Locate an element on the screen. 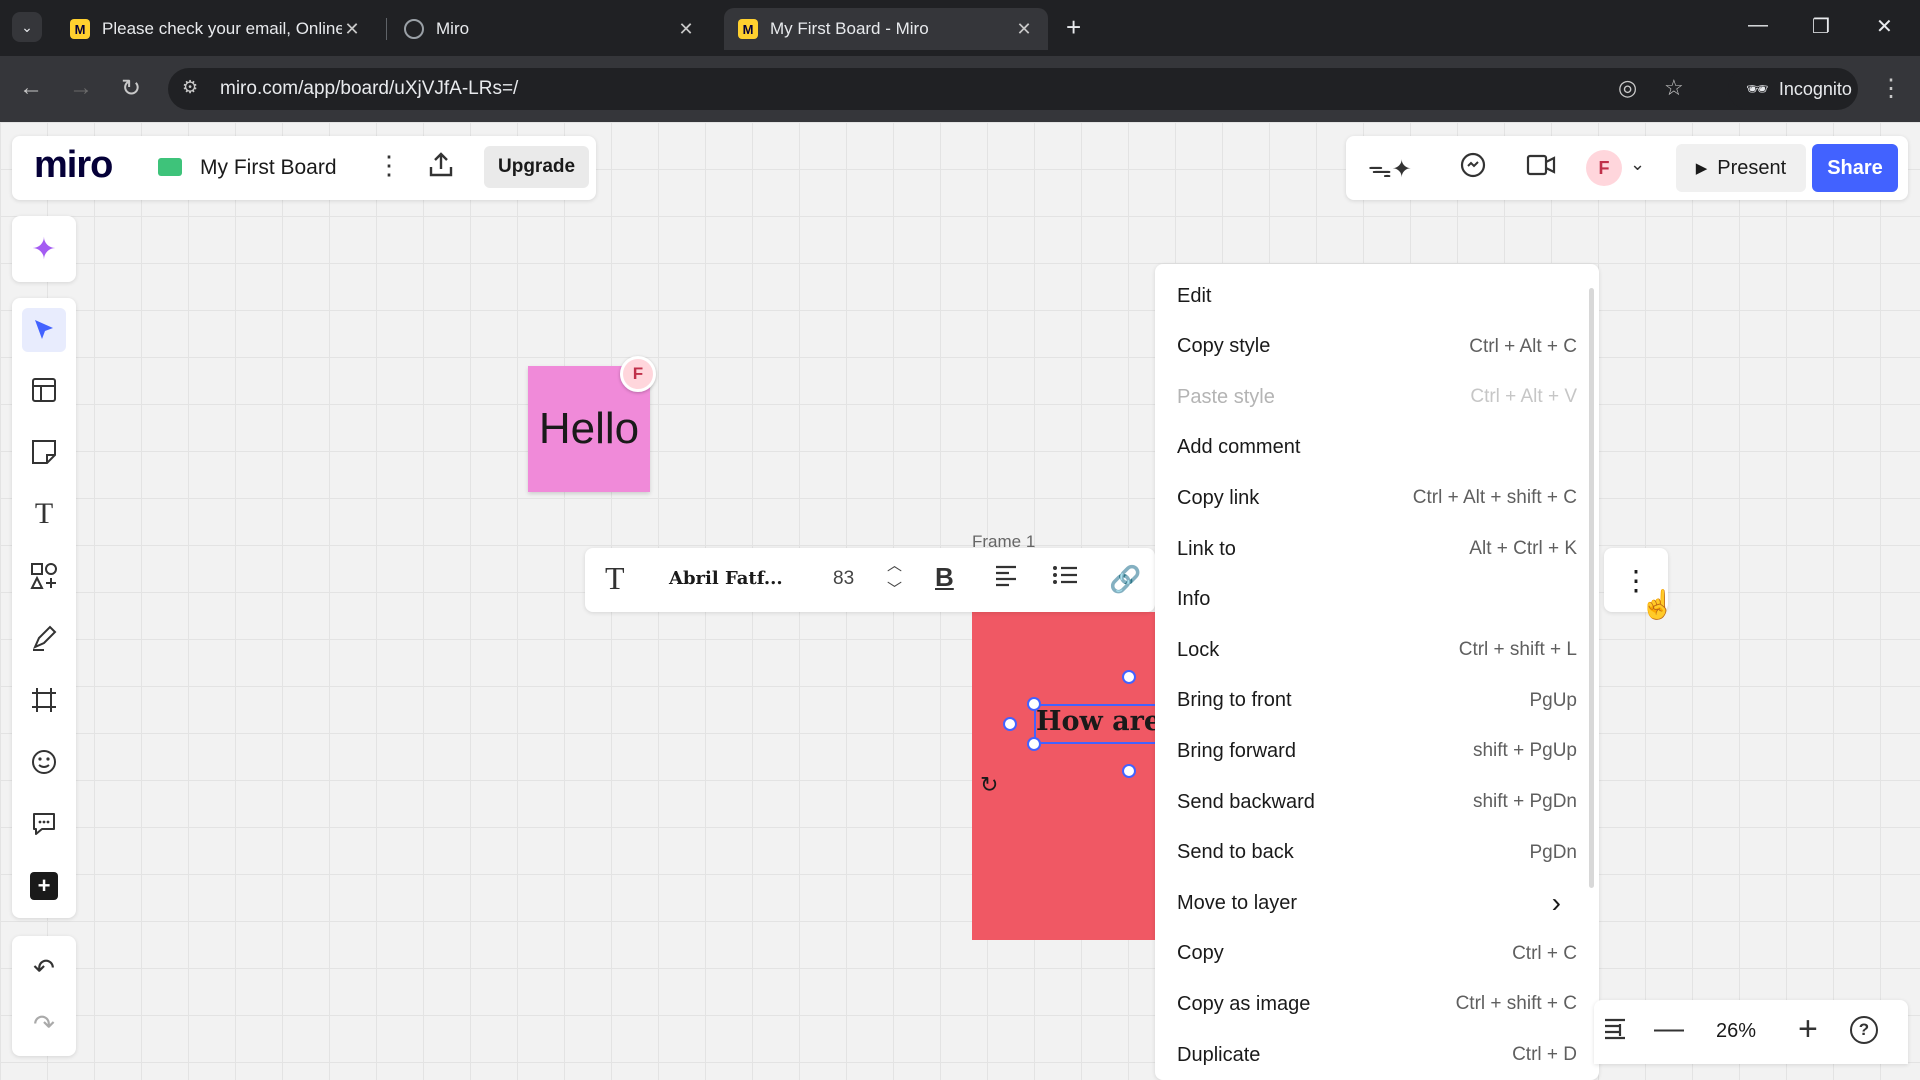  browser-menu-icon: ⋮ is located at coordinates (1891, 88).